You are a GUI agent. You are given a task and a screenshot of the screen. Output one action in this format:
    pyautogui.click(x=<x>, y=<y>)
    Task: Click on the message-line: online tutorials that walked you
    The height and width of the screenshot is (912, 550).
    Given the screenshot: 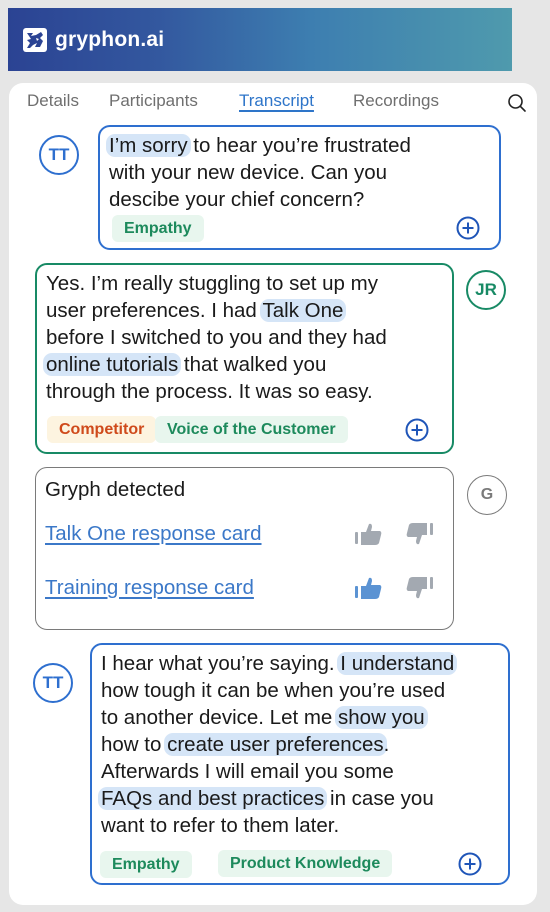 What is the action you would take?
    pyautogui.click(x=215, y=364)
    